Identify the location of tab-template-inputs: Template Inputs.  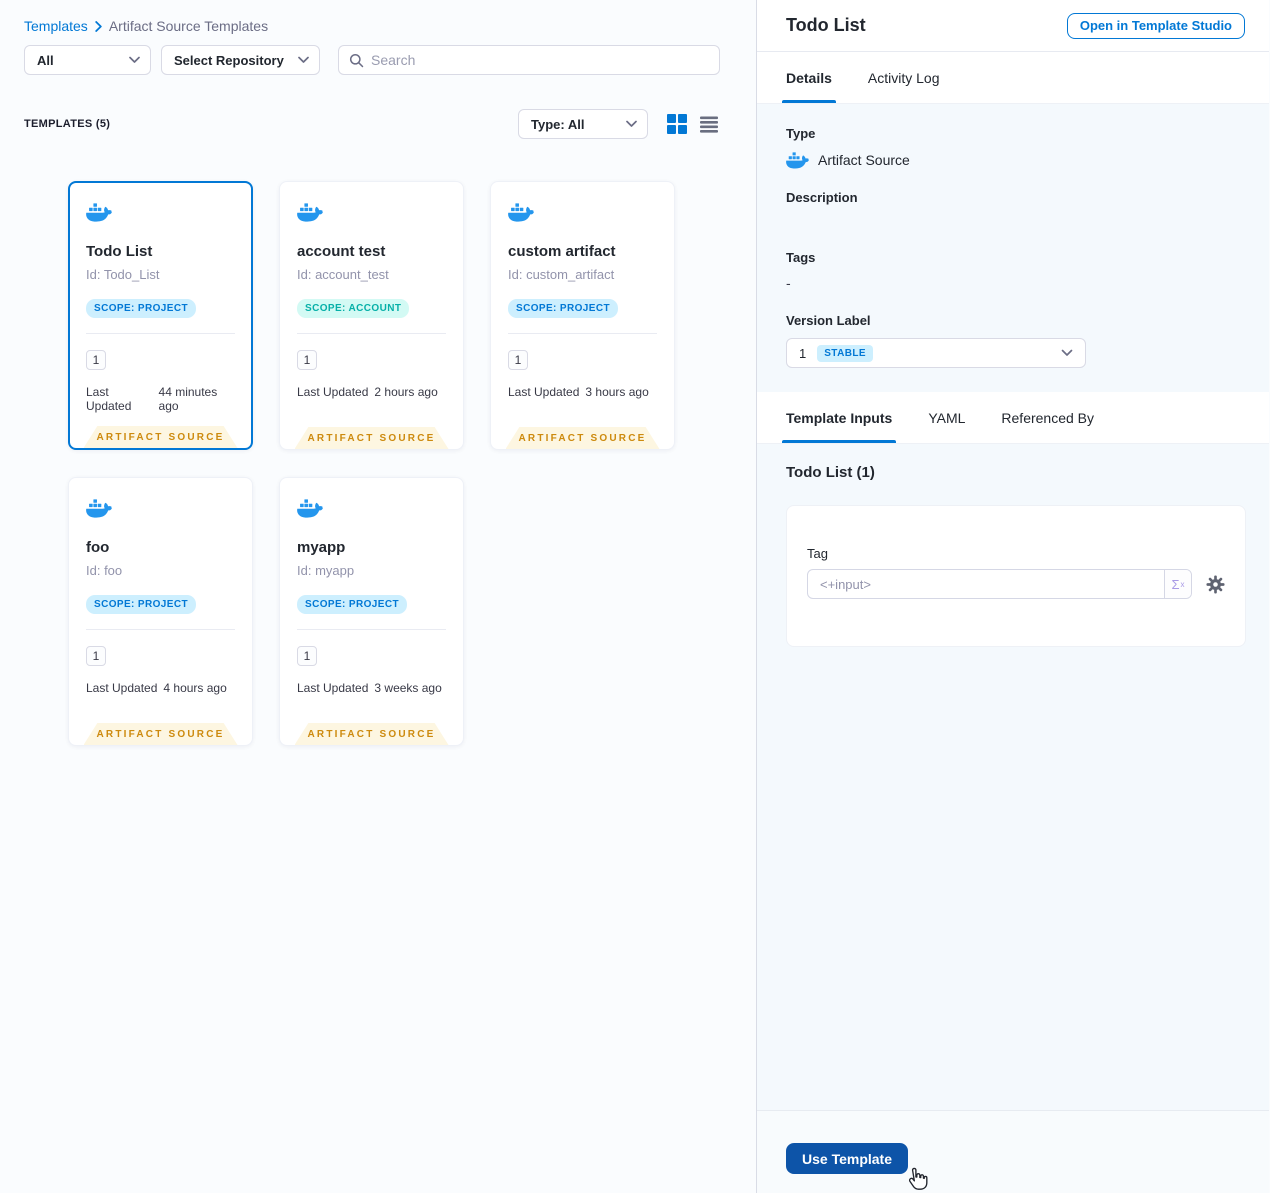
(839, 417).